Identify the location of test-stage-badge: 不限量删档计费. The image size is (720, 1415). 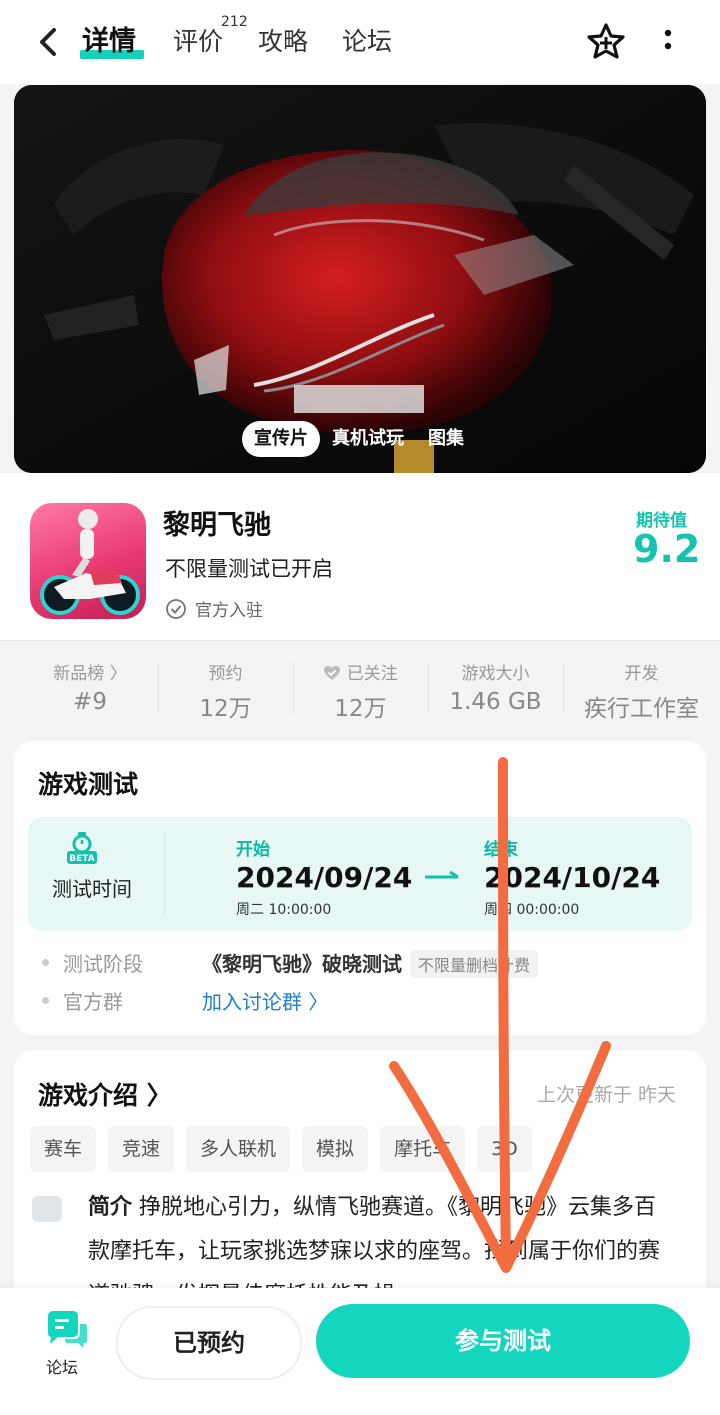
(474, 964).